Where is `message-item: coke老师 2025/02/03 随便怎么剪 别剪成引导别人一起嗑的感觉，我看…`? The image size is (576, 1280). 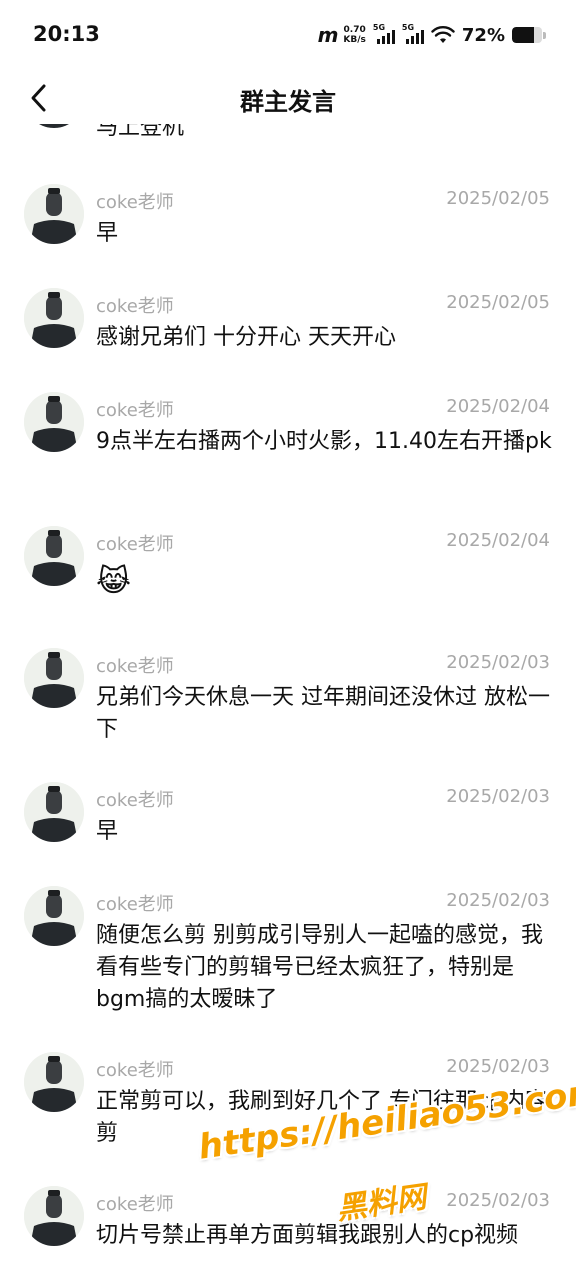
message-item: coke老师 2025/02/03 随便怎么剪 别剪成引导别人一起嗑的感觉，我看… is located at coordinates (288, 956).